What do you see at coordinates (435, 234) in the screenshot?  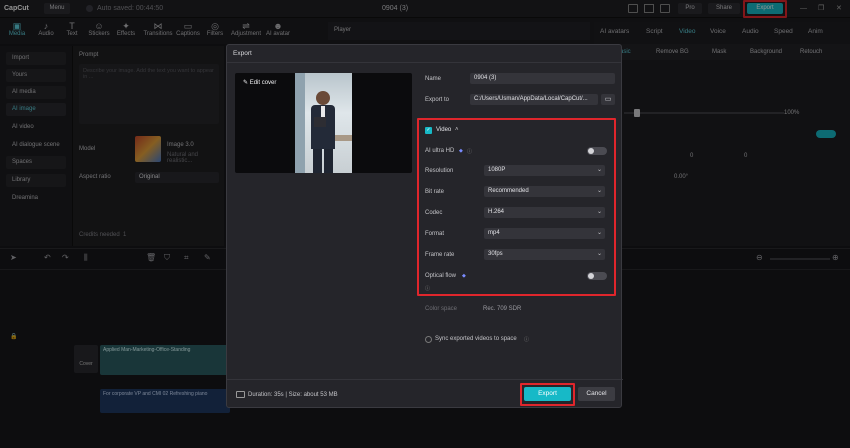 I see `format-label: Format` at bounding box center [435, 234].